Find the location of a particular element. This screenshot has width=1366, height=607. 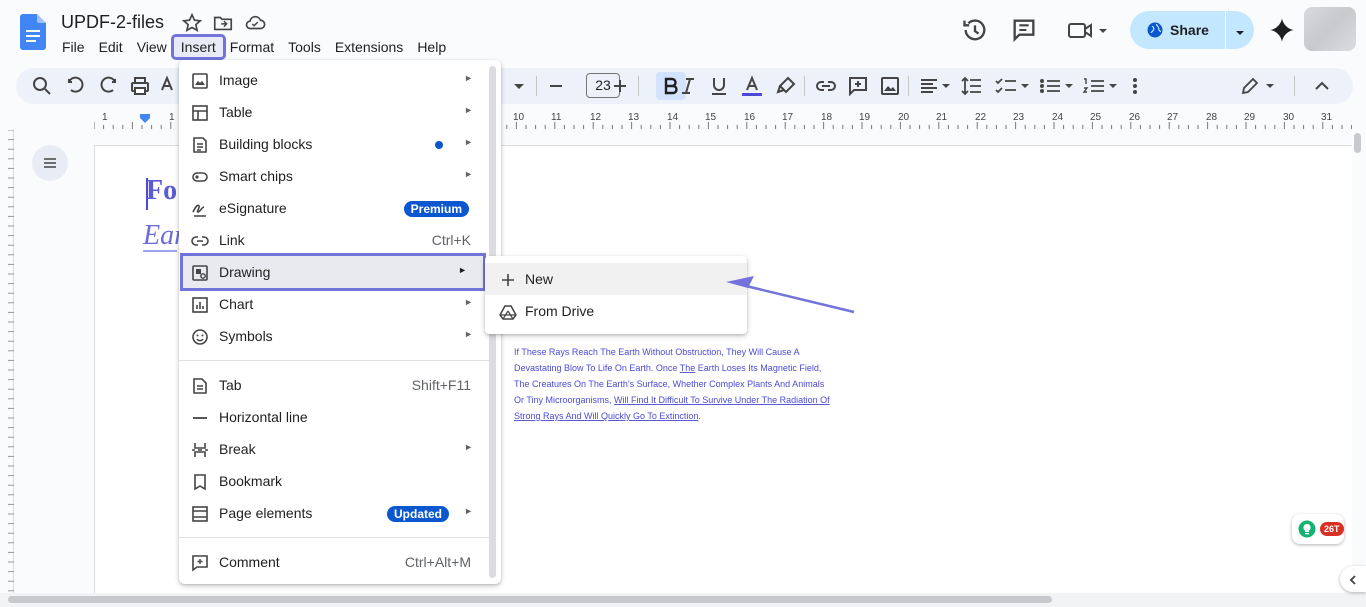

caret-down-icon is located at coordinates (1240, 30).